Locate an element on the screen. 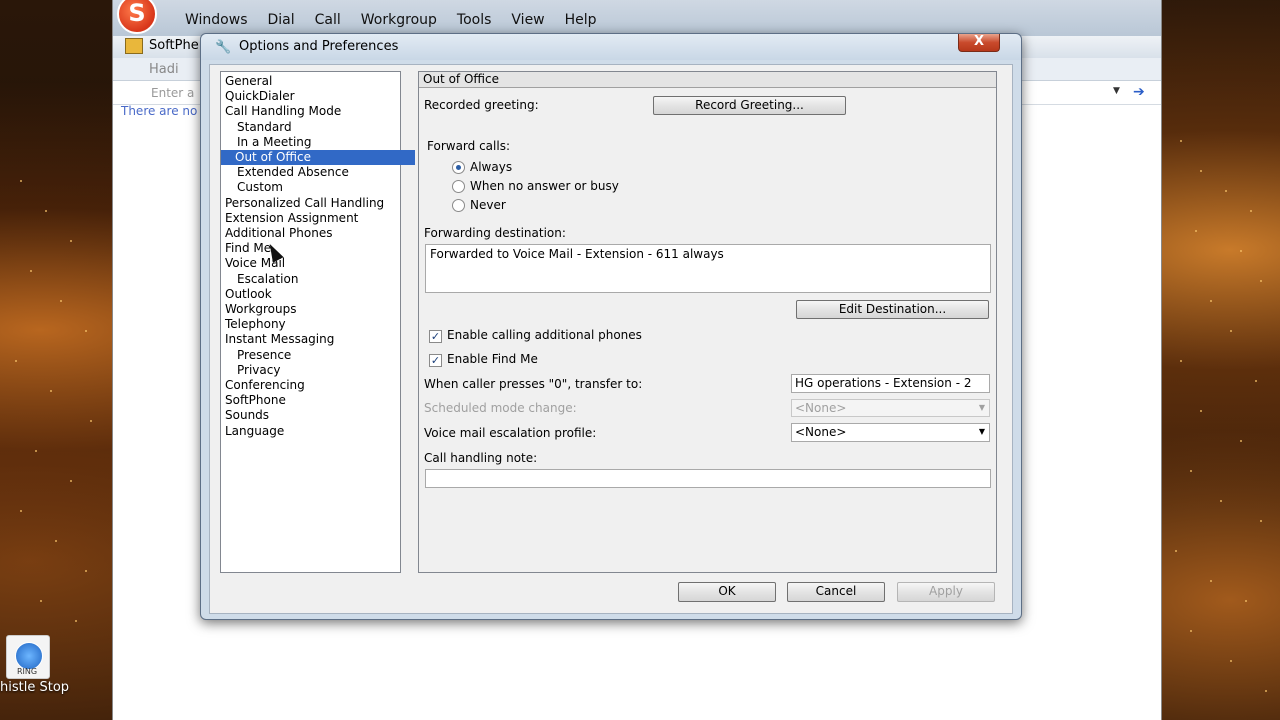 The width and height of the screenshot is (1280, 720). caller-zero-field: HG operations - Extension - 2 is located at coordinates (890, 383).